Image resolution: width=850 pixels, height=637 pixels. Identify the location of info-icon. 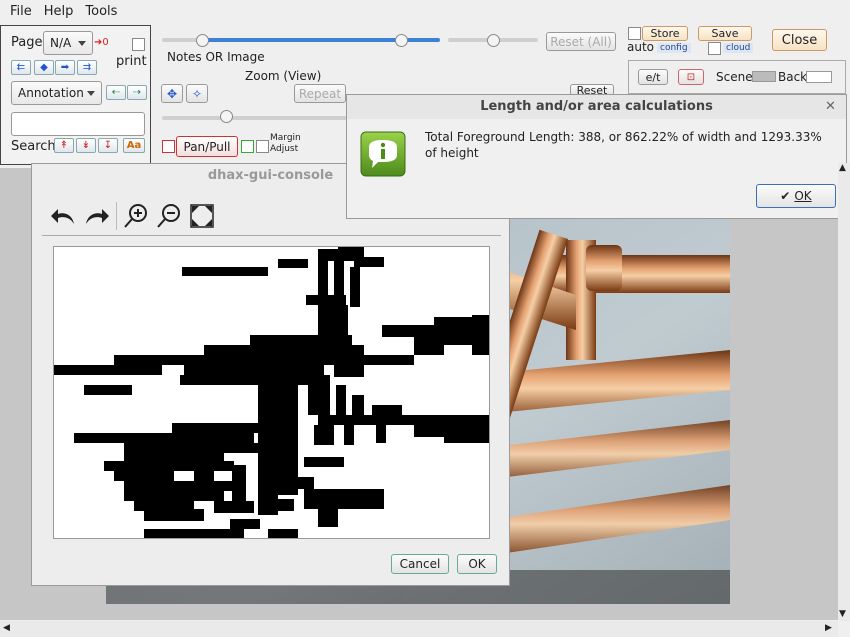
(383, 154).